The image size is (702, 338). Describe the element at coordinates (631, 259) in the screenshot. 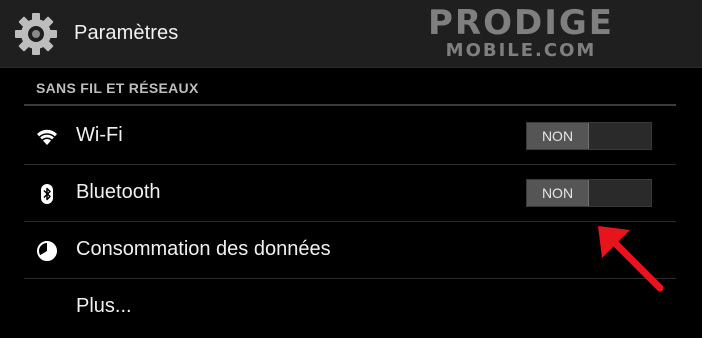

I see `annotation-arrow-icon` at that location.